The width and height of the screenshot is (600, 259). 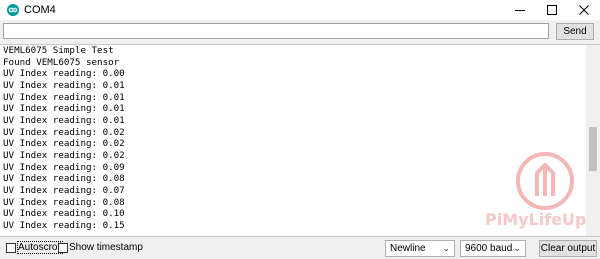 I want to click on scrollbar-thumb, so click(x=593, y=149).